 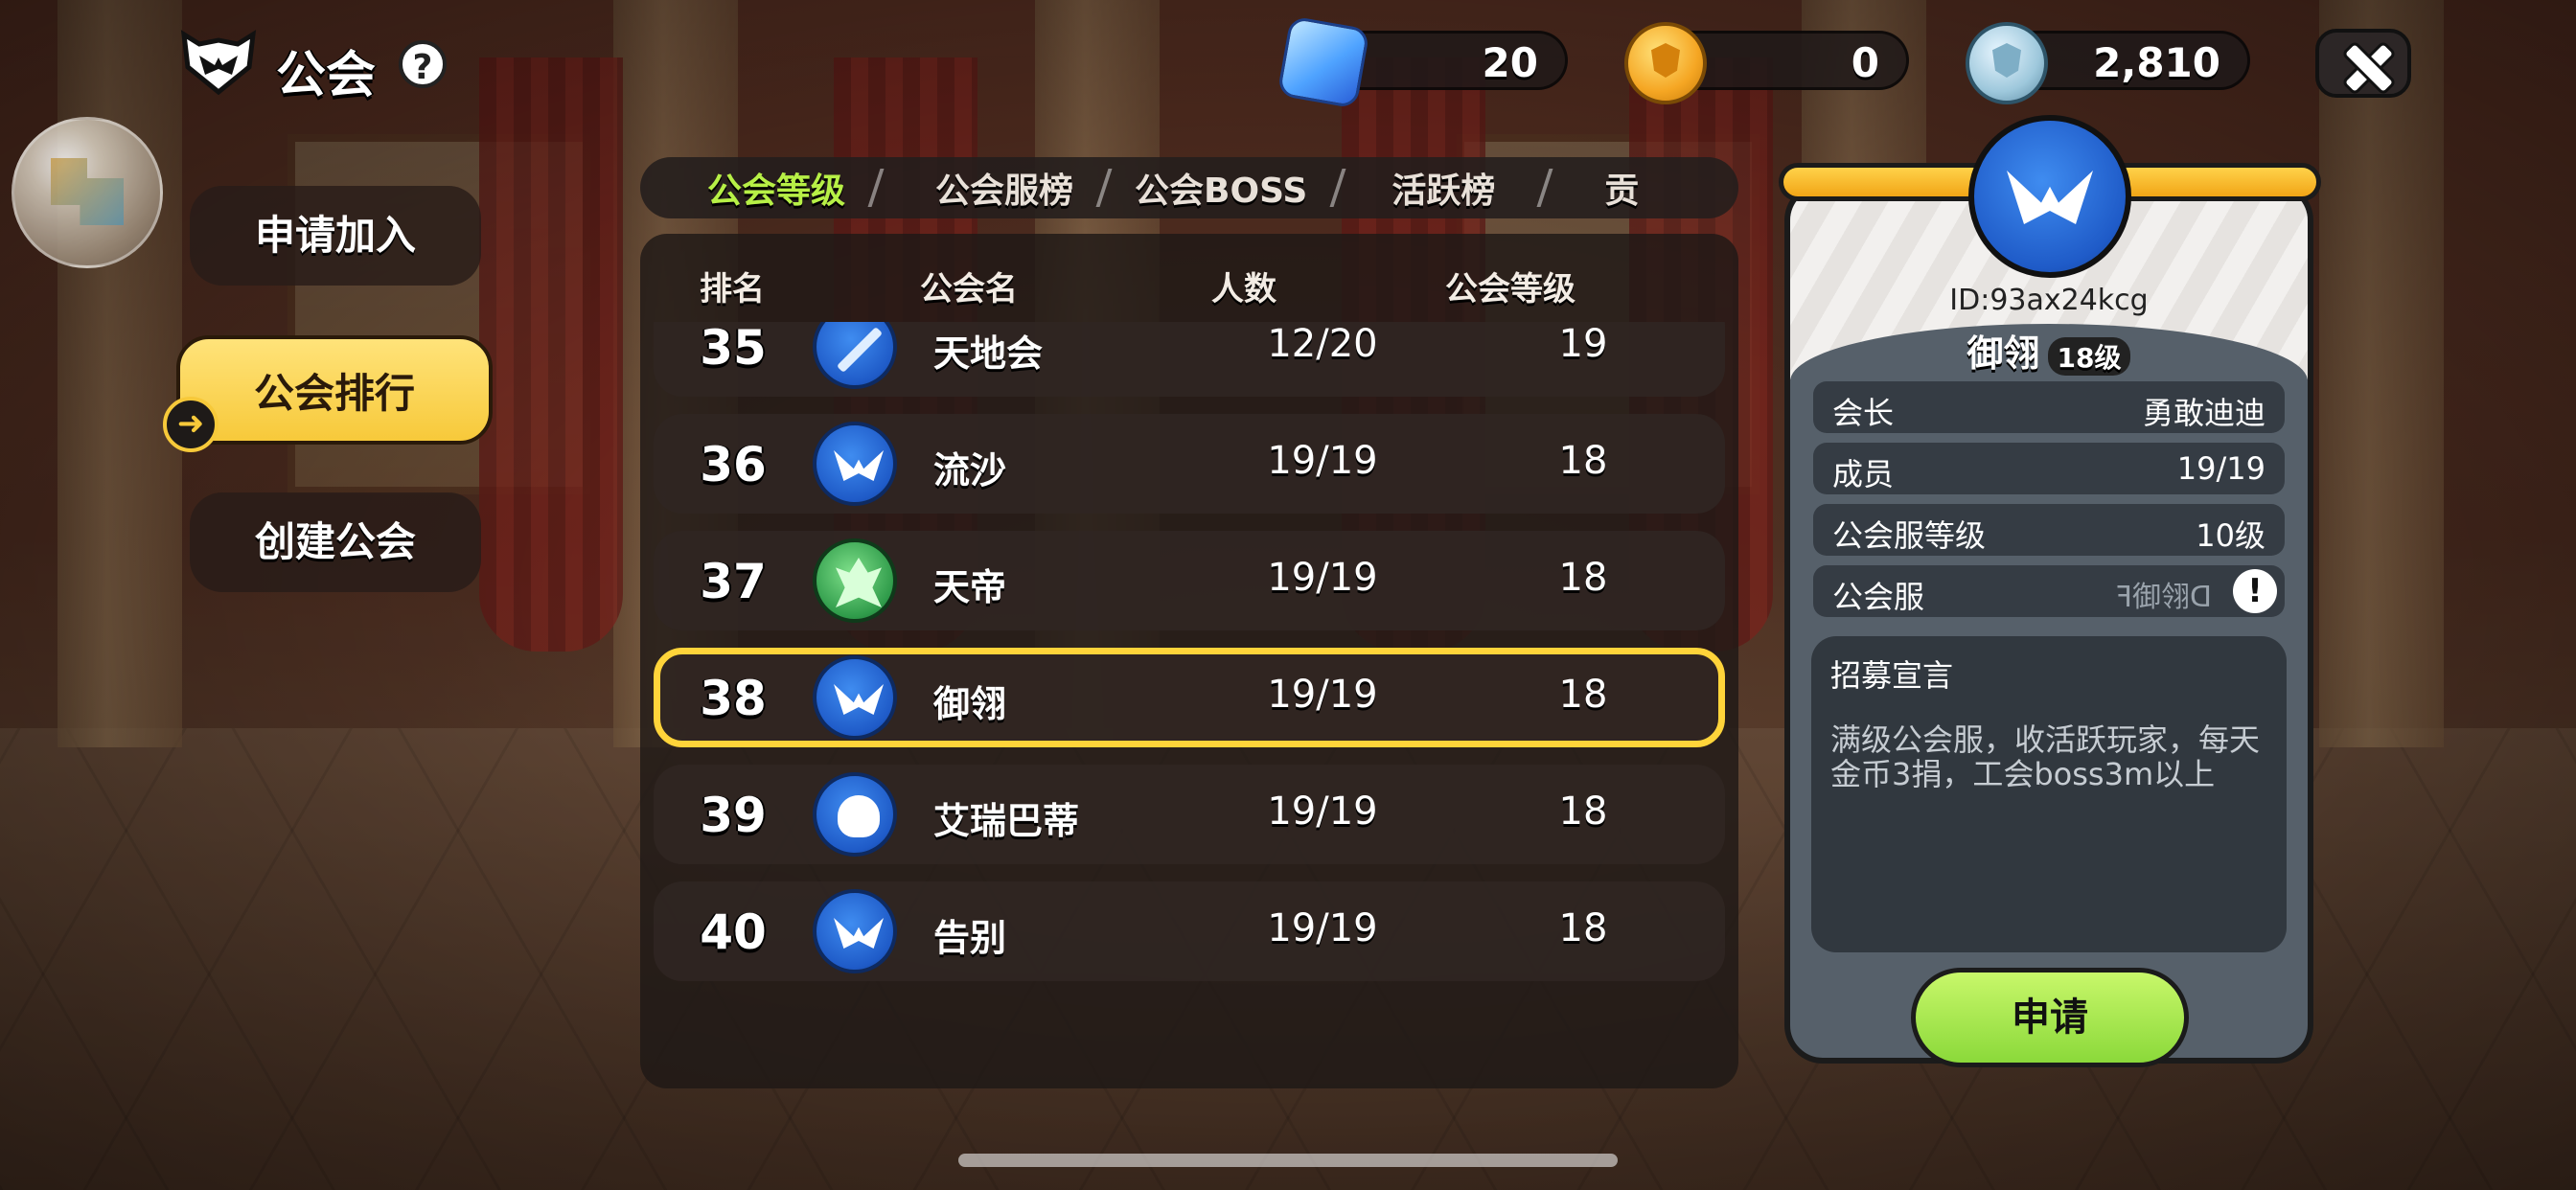 What do you see at coordinates (2049, 301) in the screenshot?
I see `guild-id: ID:93ax24kcg` at bounding box center [2049, 301].